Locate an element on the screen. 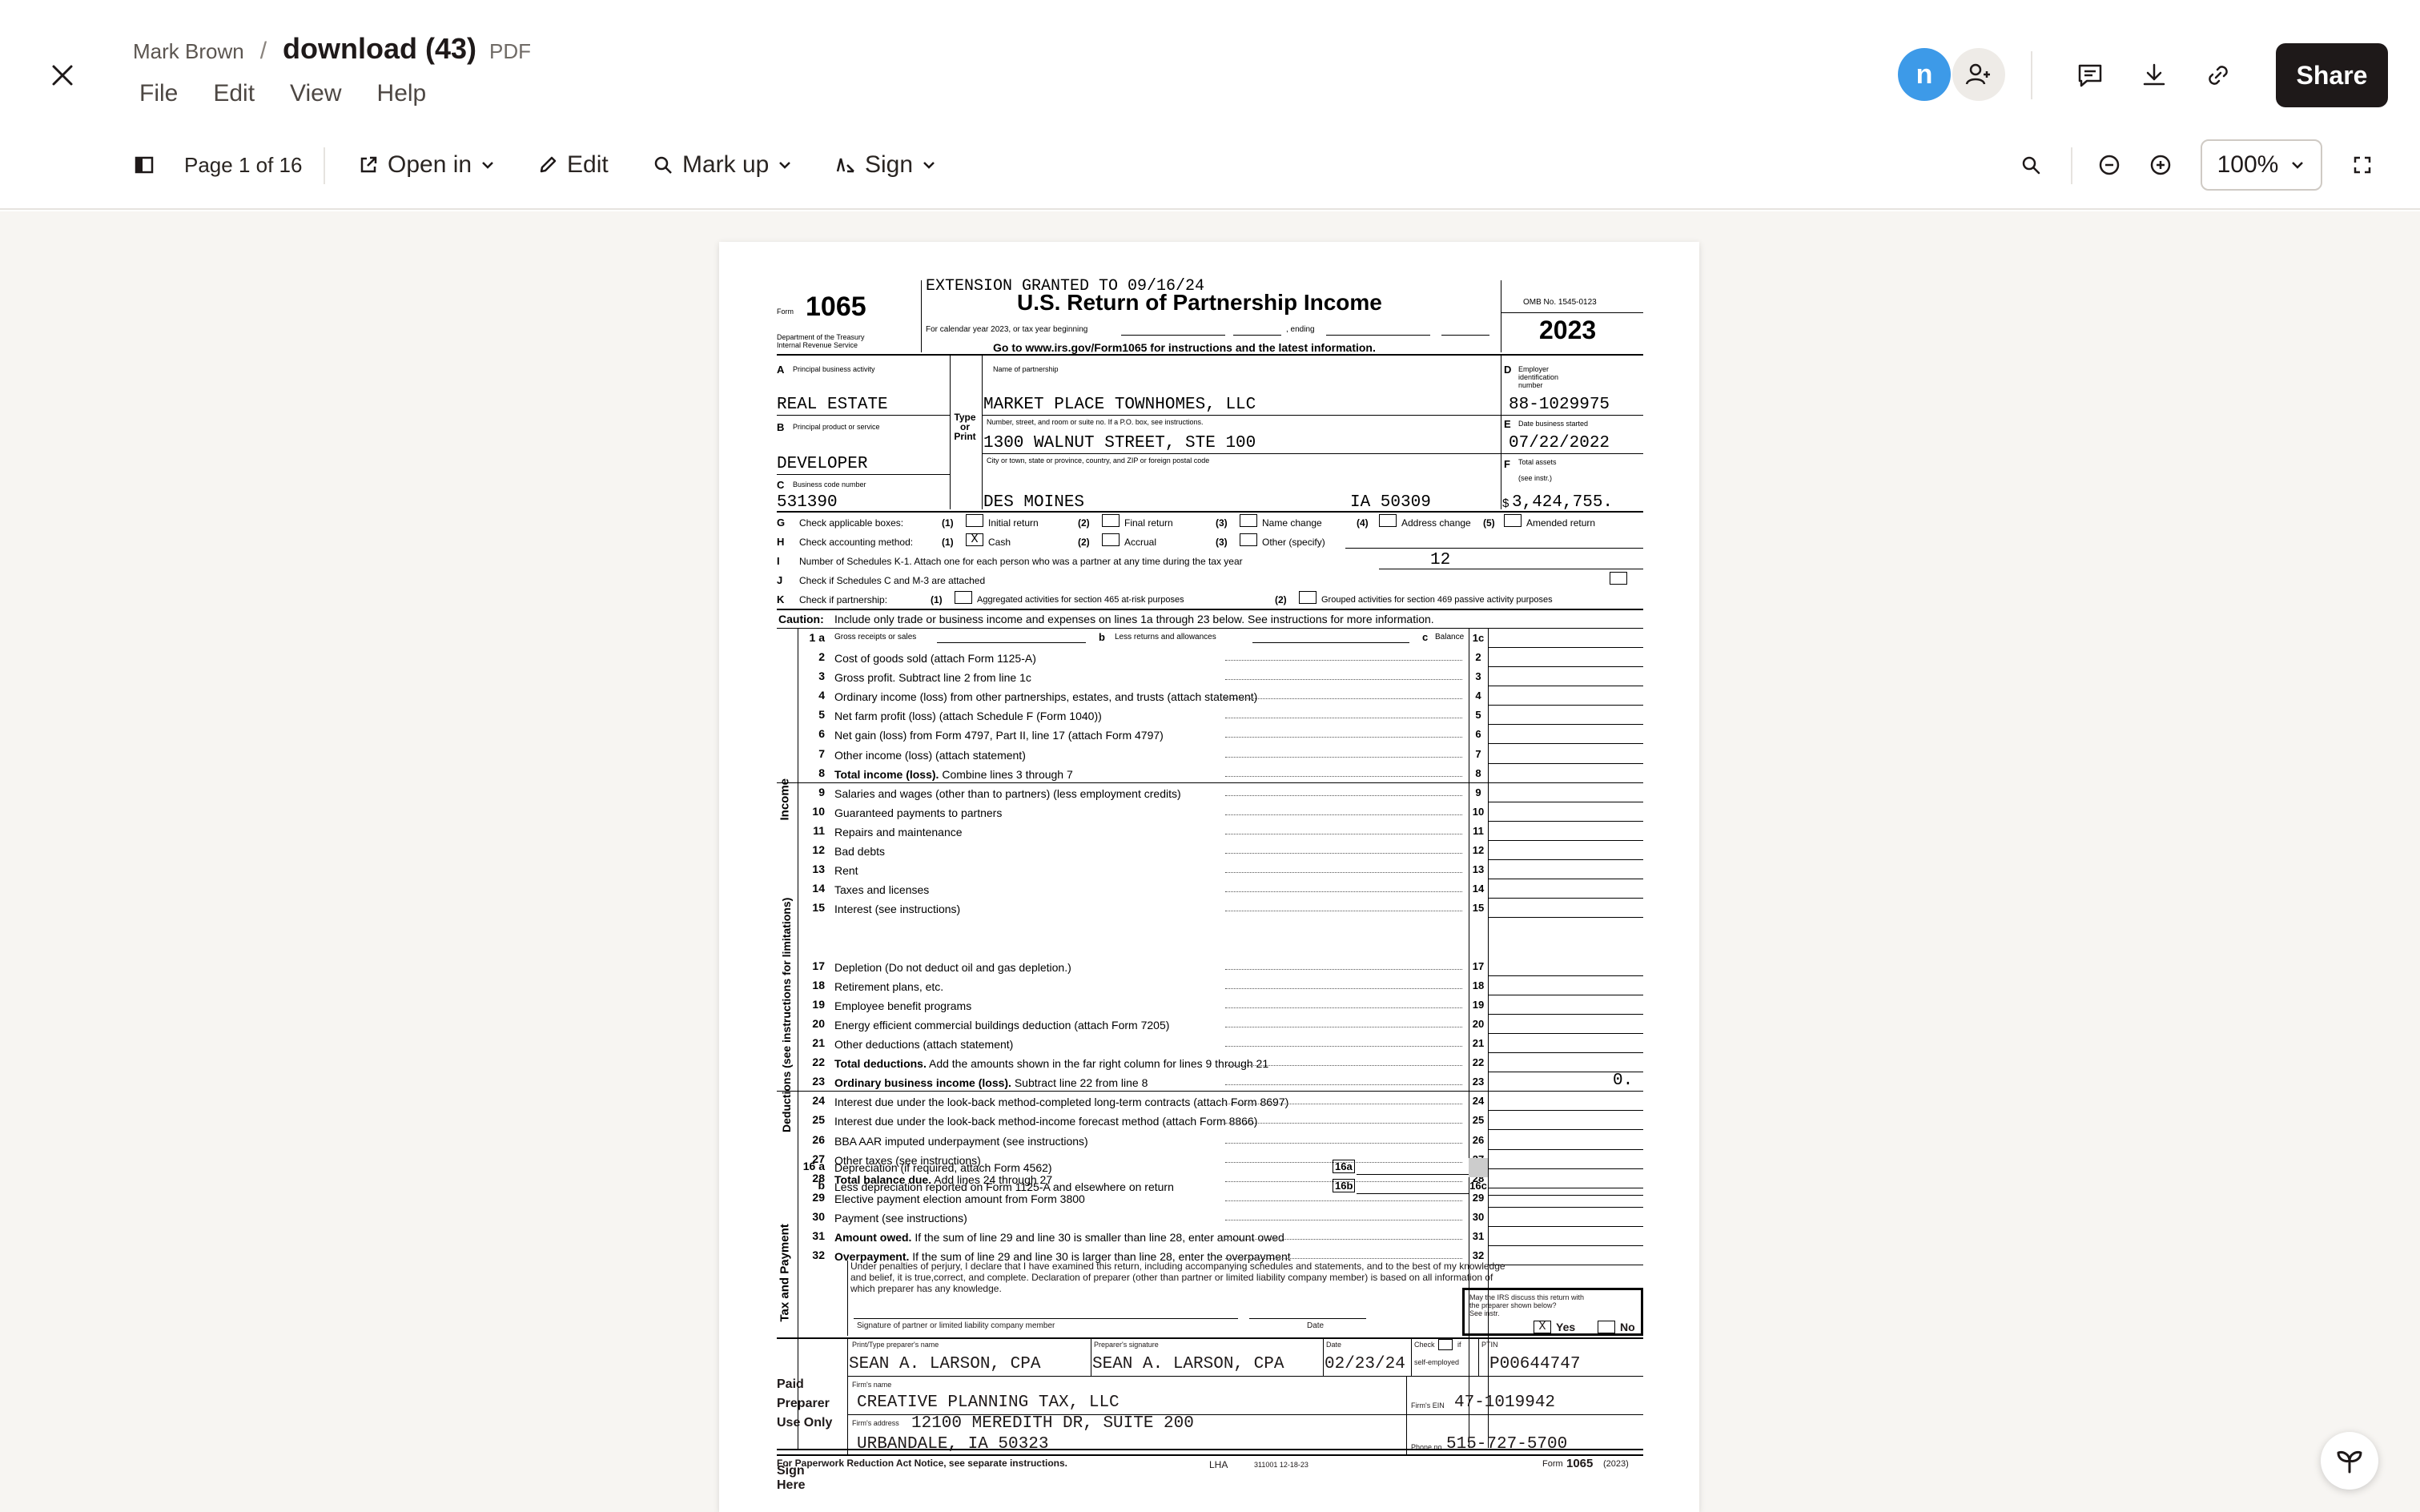 This screenshot has height=1512, width=2420. field-a-text: Principal business activity is located at coordinates (834, 369).